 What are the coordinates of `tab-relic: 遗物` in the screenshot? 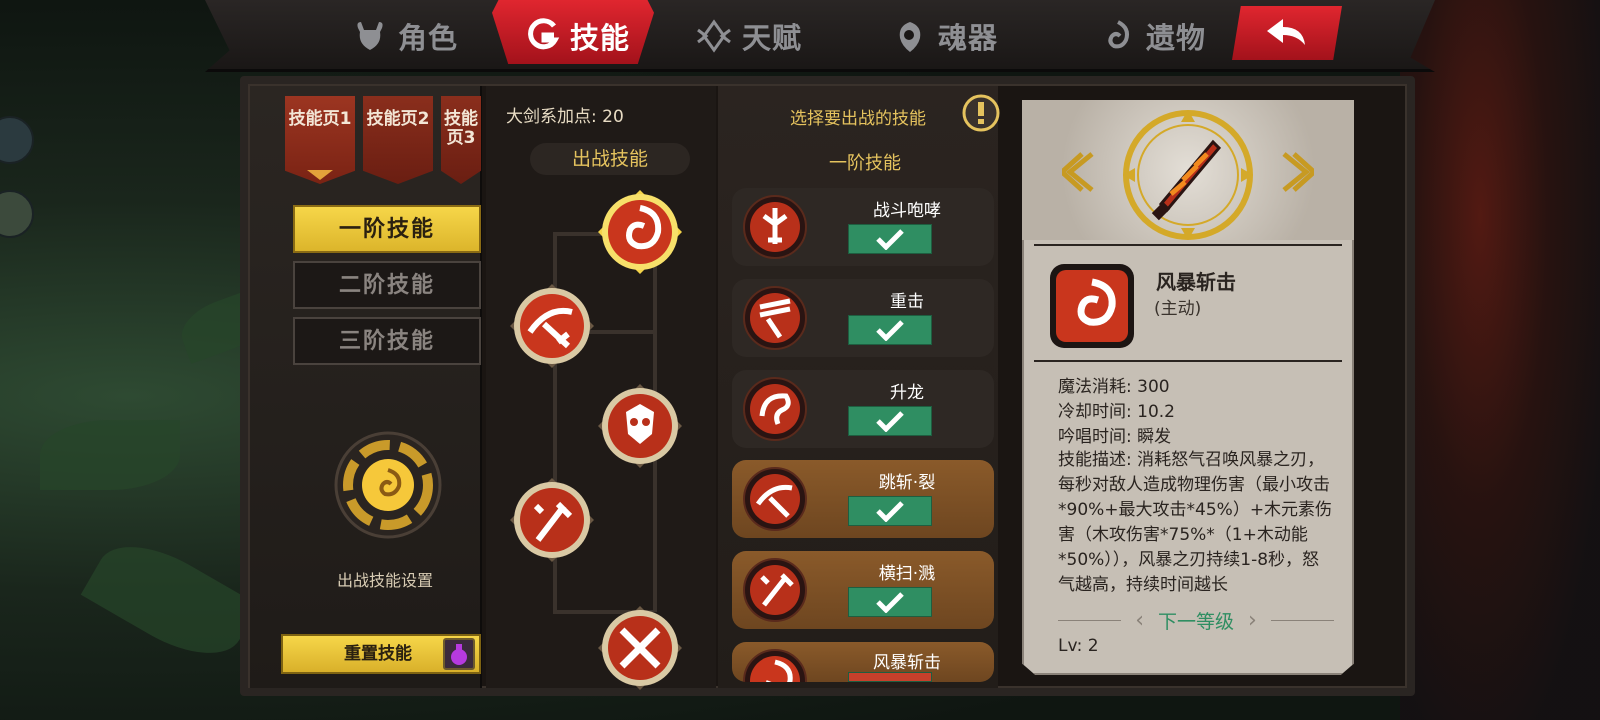 It's located at (1153, 36).